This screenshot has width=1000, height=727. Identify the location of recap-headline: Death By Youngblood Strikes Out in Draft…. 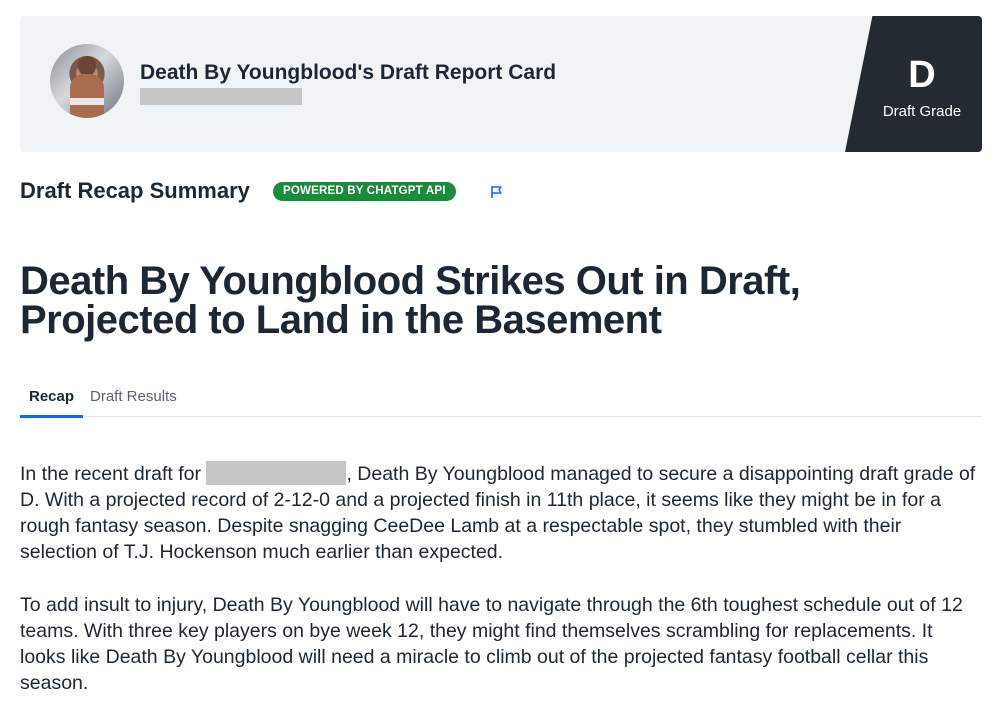
(470, 300).